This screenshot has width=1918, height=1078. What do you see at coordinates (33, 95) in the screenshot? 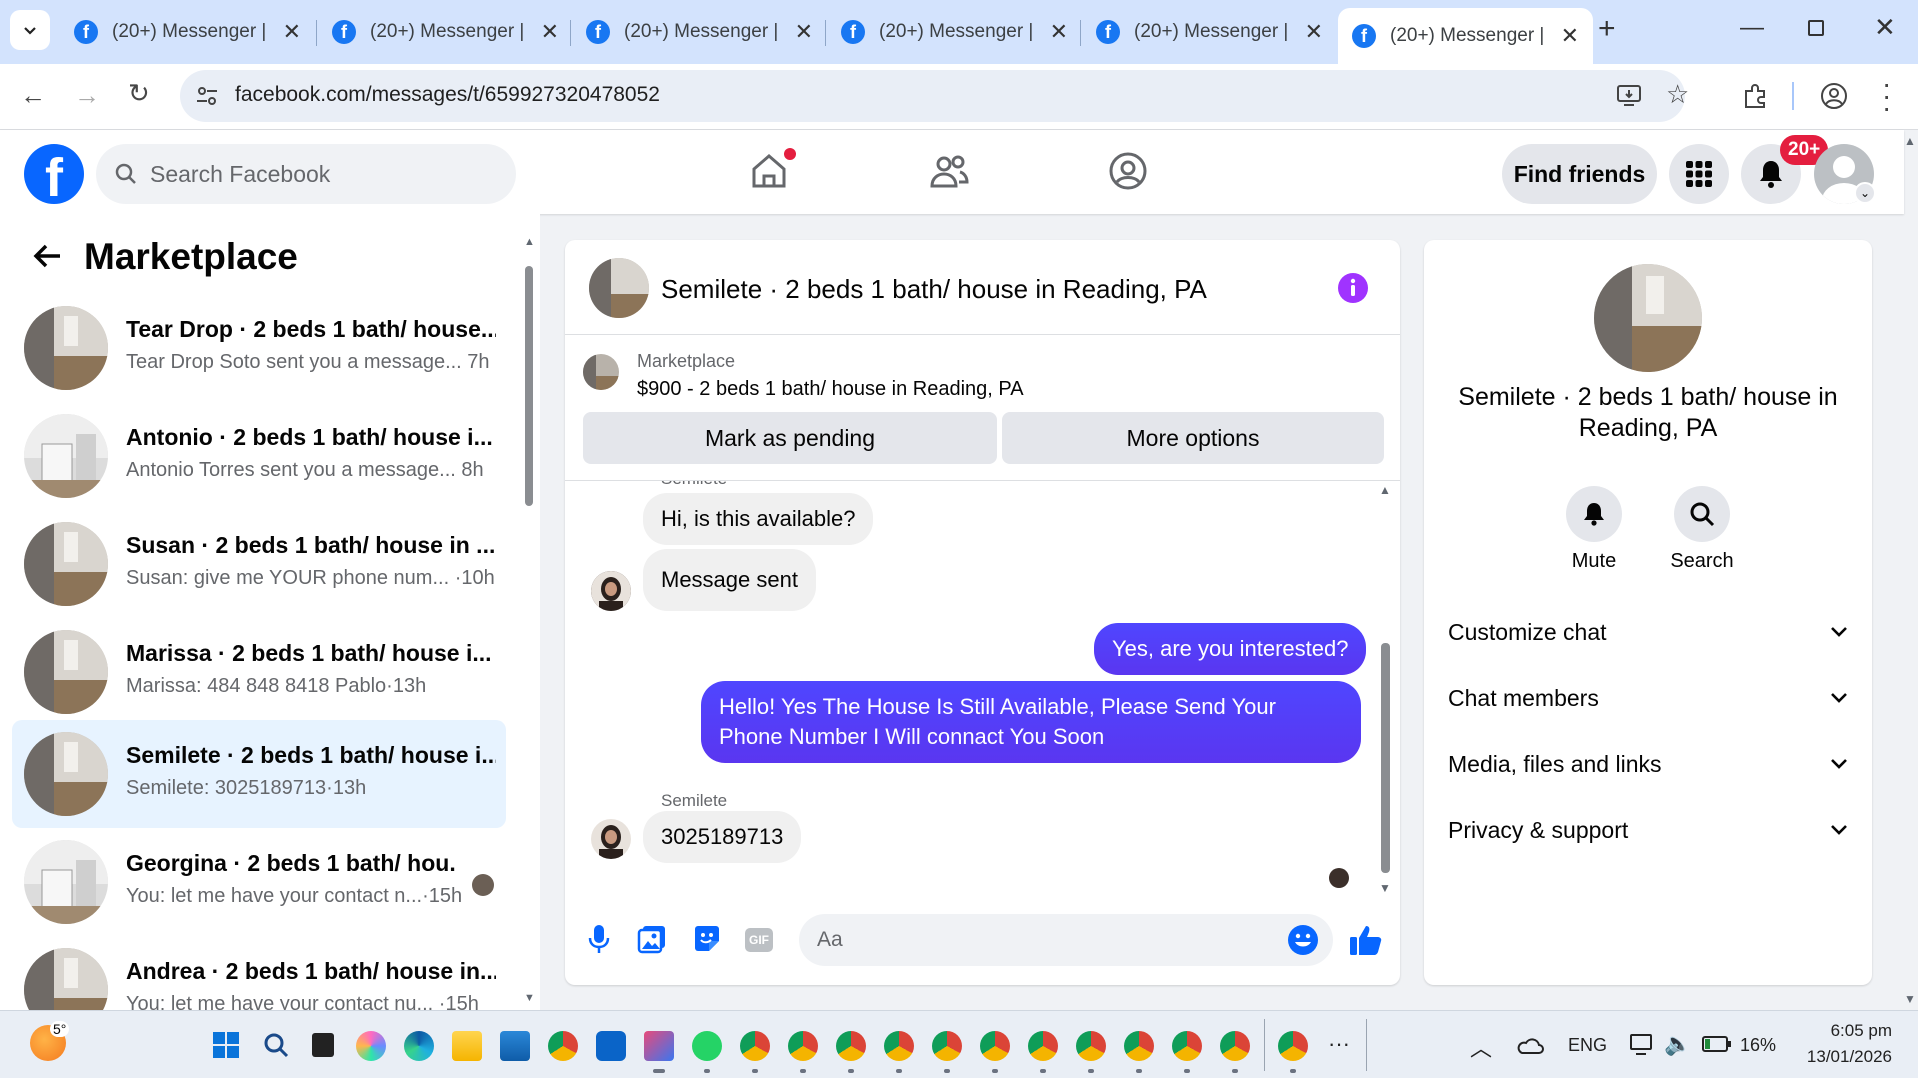
I see `back-icon: ←` at bounding box center [33, 95].